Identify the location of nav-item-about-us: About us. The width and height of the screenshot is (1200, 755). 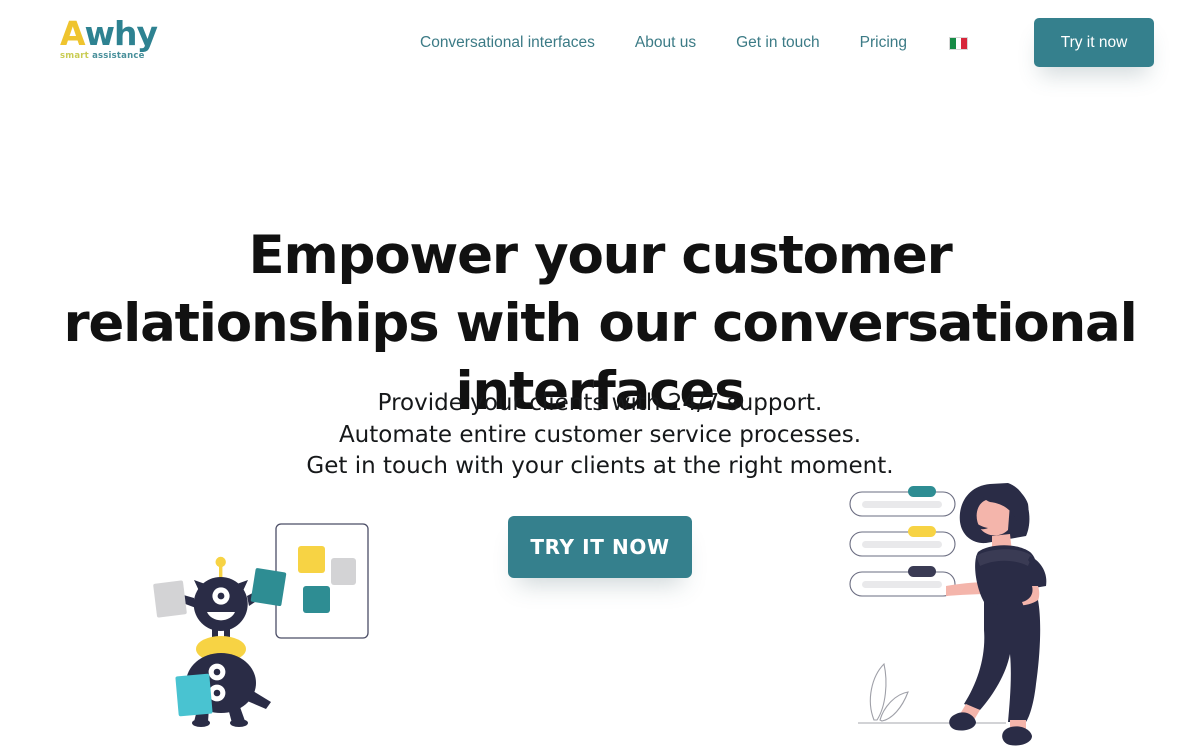
(665, 43).